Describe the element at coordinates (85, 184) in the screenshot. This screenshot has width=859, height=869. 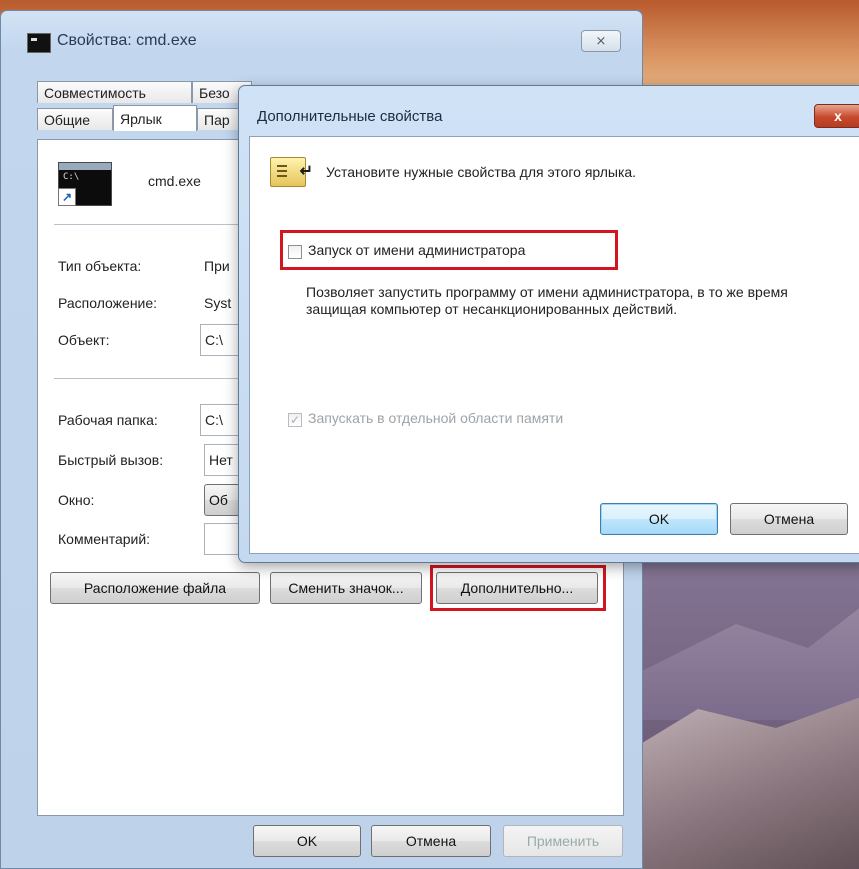
I see `cmd-icon: C:\ ↗` at that location.